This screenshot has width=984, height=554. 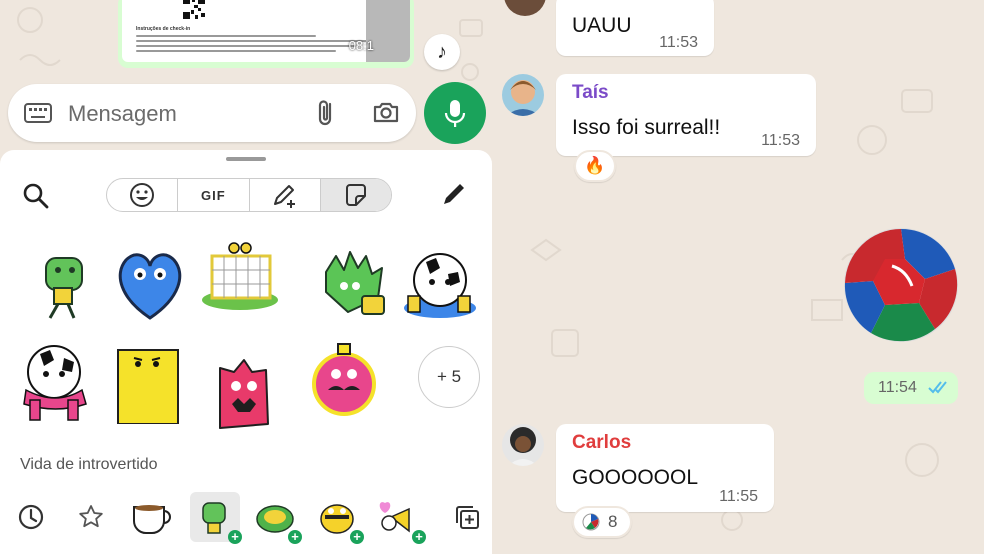 I want to click on sticker-pack-name: Vida de introvertido, so click(x=89, y=464).